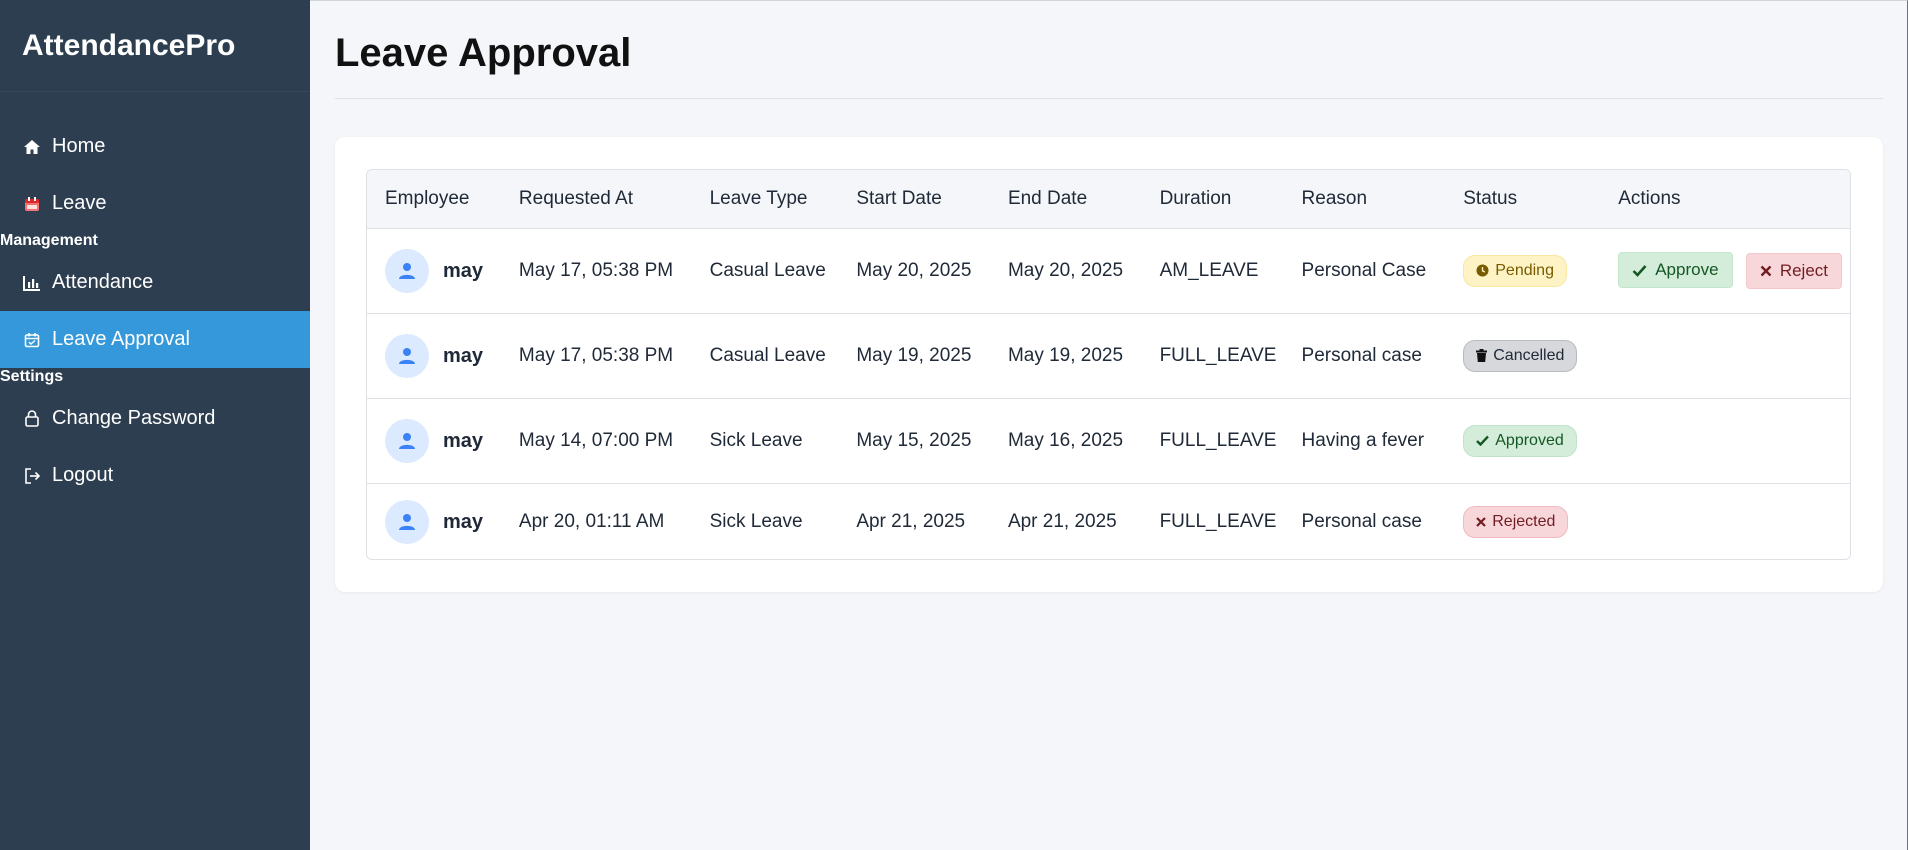 This screenshot has width=1908, height=850. Describe the element at coordinates (1364, 271) in the screenshot. I see `reason-cell: Personal Case` at that location.